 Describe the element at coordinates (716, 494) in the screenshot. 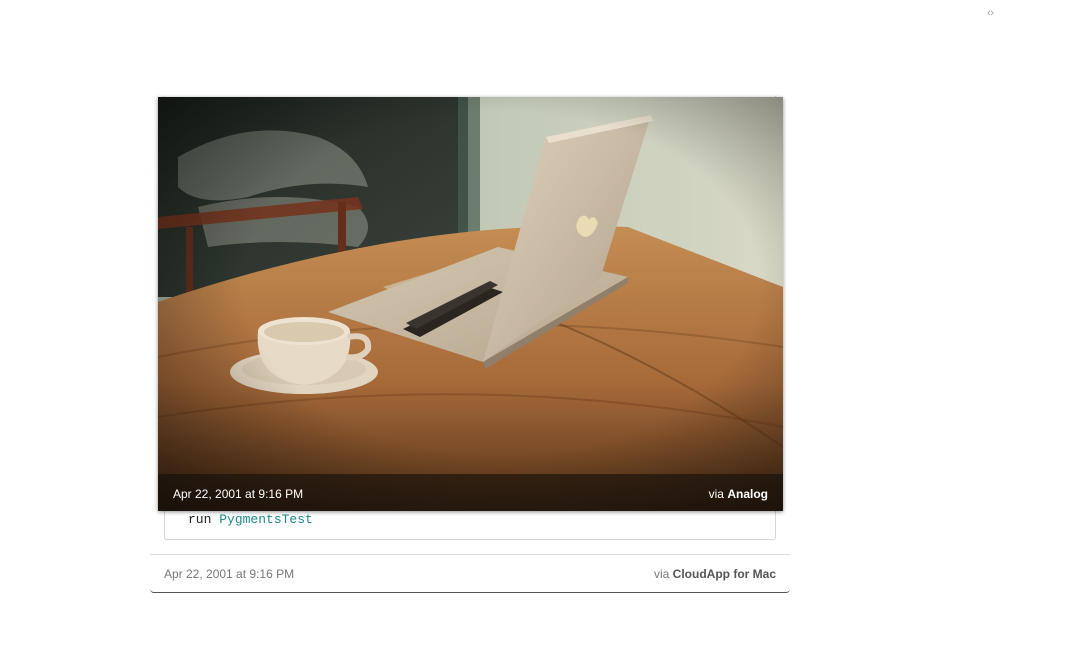

I see `photo-via-prefix: via` at that location.